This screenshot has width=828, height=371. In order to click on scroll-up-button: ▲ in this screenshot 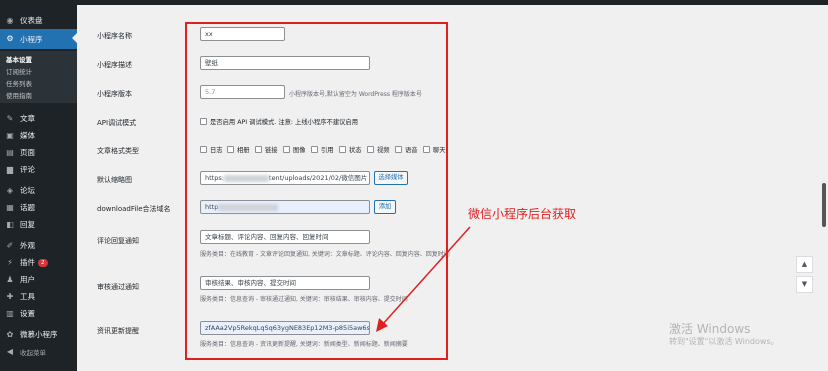, I will do `click(804, 264)`.